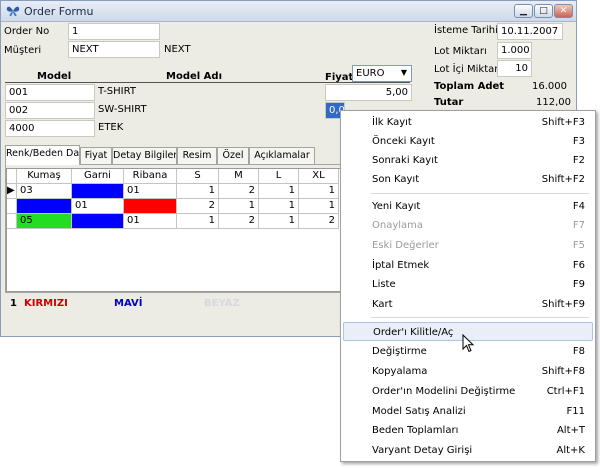 This screenshot has height=468, width=600. Describe the element at coordinates (44, 221) in the screenshot. I see `grid-cell-kumas: 05` at that location.